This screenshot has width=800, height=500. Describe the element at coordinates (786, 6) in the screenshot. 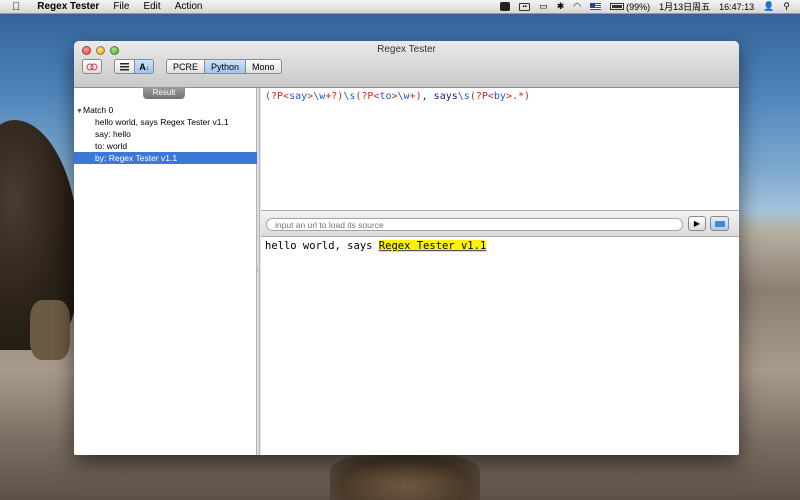

I see `spotlight-search-icon: ⚲` at that location.